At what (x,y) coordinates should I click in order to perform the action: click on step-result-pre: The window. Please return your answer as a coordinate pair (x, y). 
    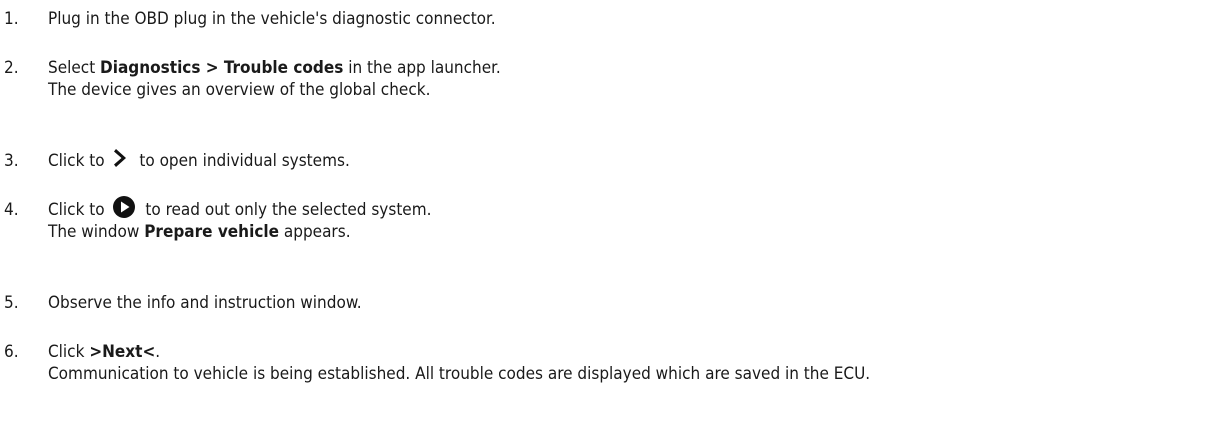
    Looking at the image, I should click on (96, 232).